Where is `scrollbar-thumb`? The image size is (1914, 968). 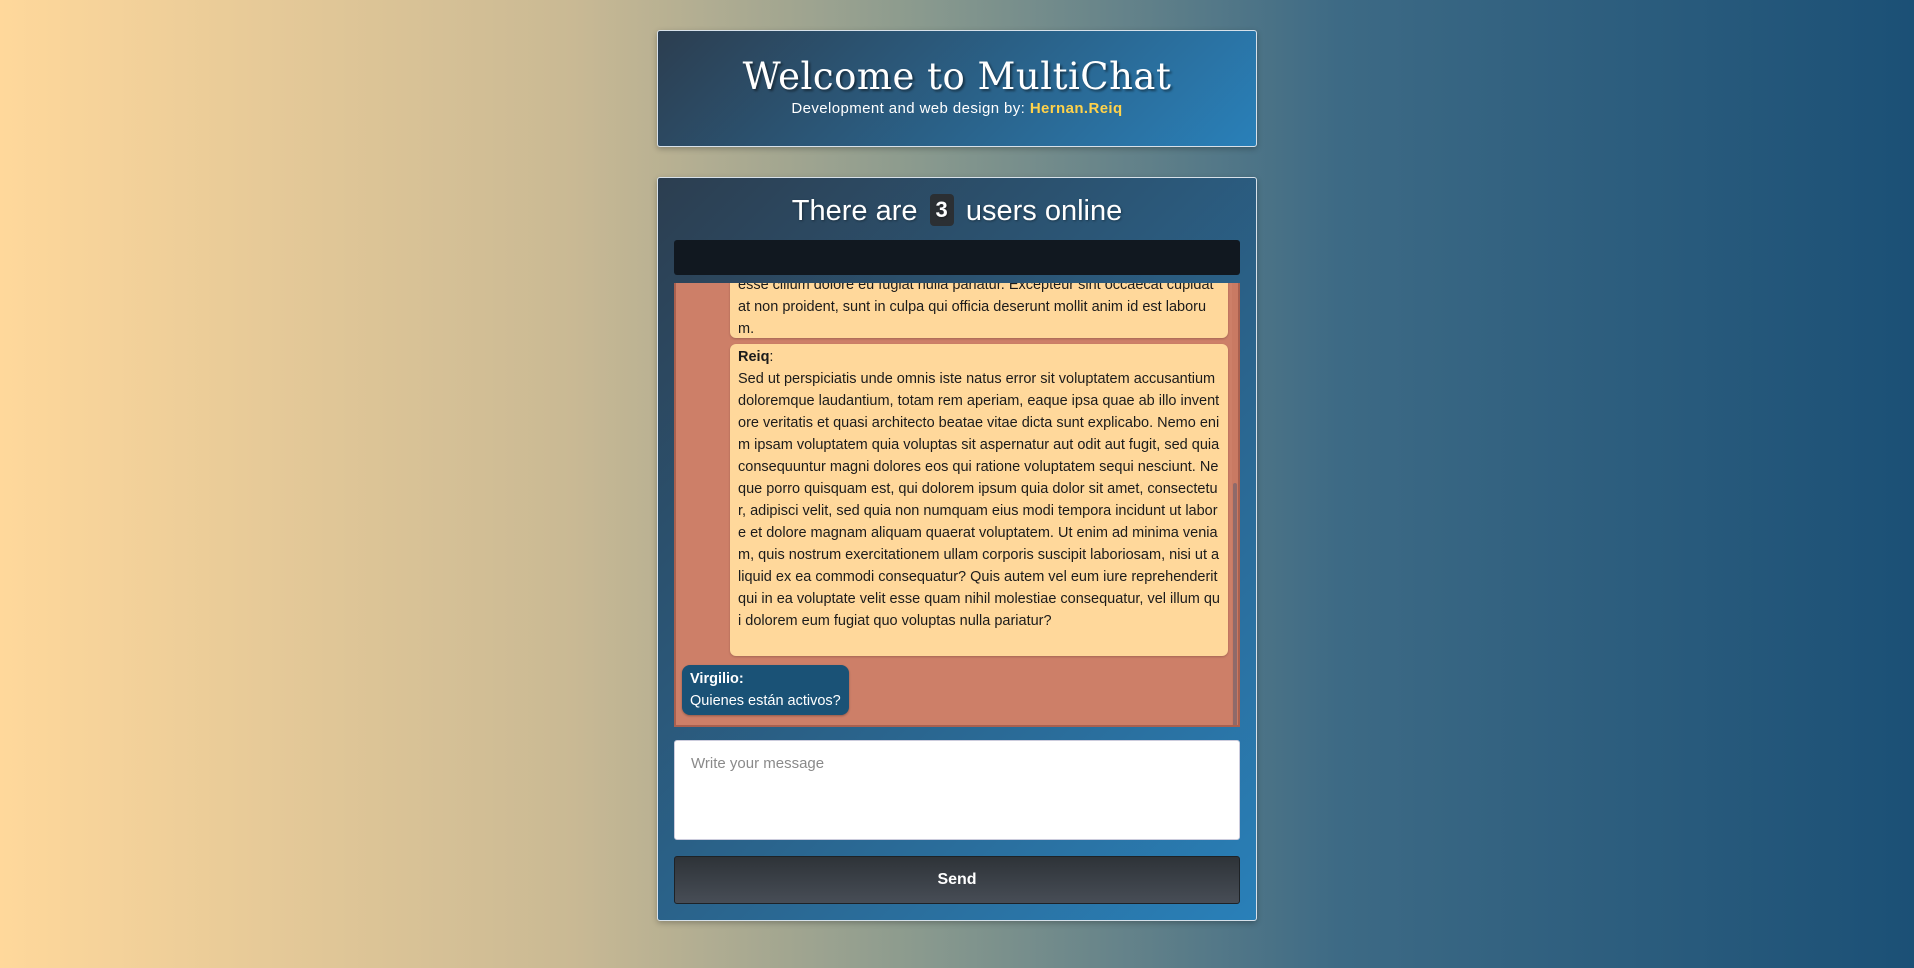 scrollbar-thumb is located at coordinates (1235, 604).